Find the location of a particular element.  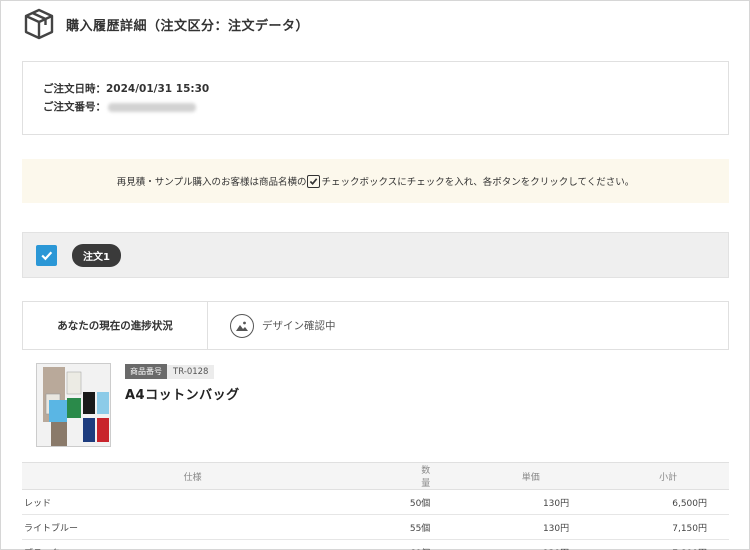

col-unit-price: 単価 is located at coordinates (501, 476).